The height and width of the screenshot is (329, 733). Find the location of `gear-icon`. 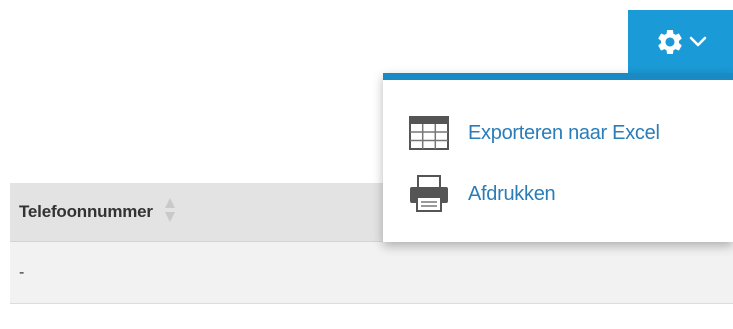

gear-icon is located at coordinates (669, 41).